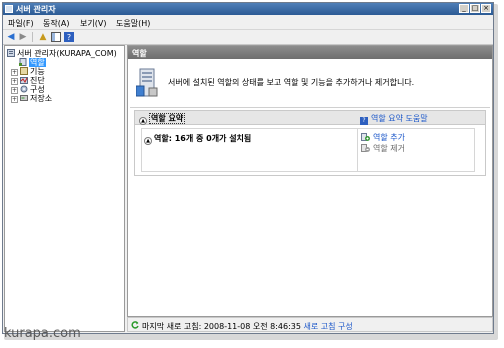 The width and height of the screenshot is (504, 348). Describe the element at coordinates (23, 62) in the screenshot. I see `roles-icon` at that location.